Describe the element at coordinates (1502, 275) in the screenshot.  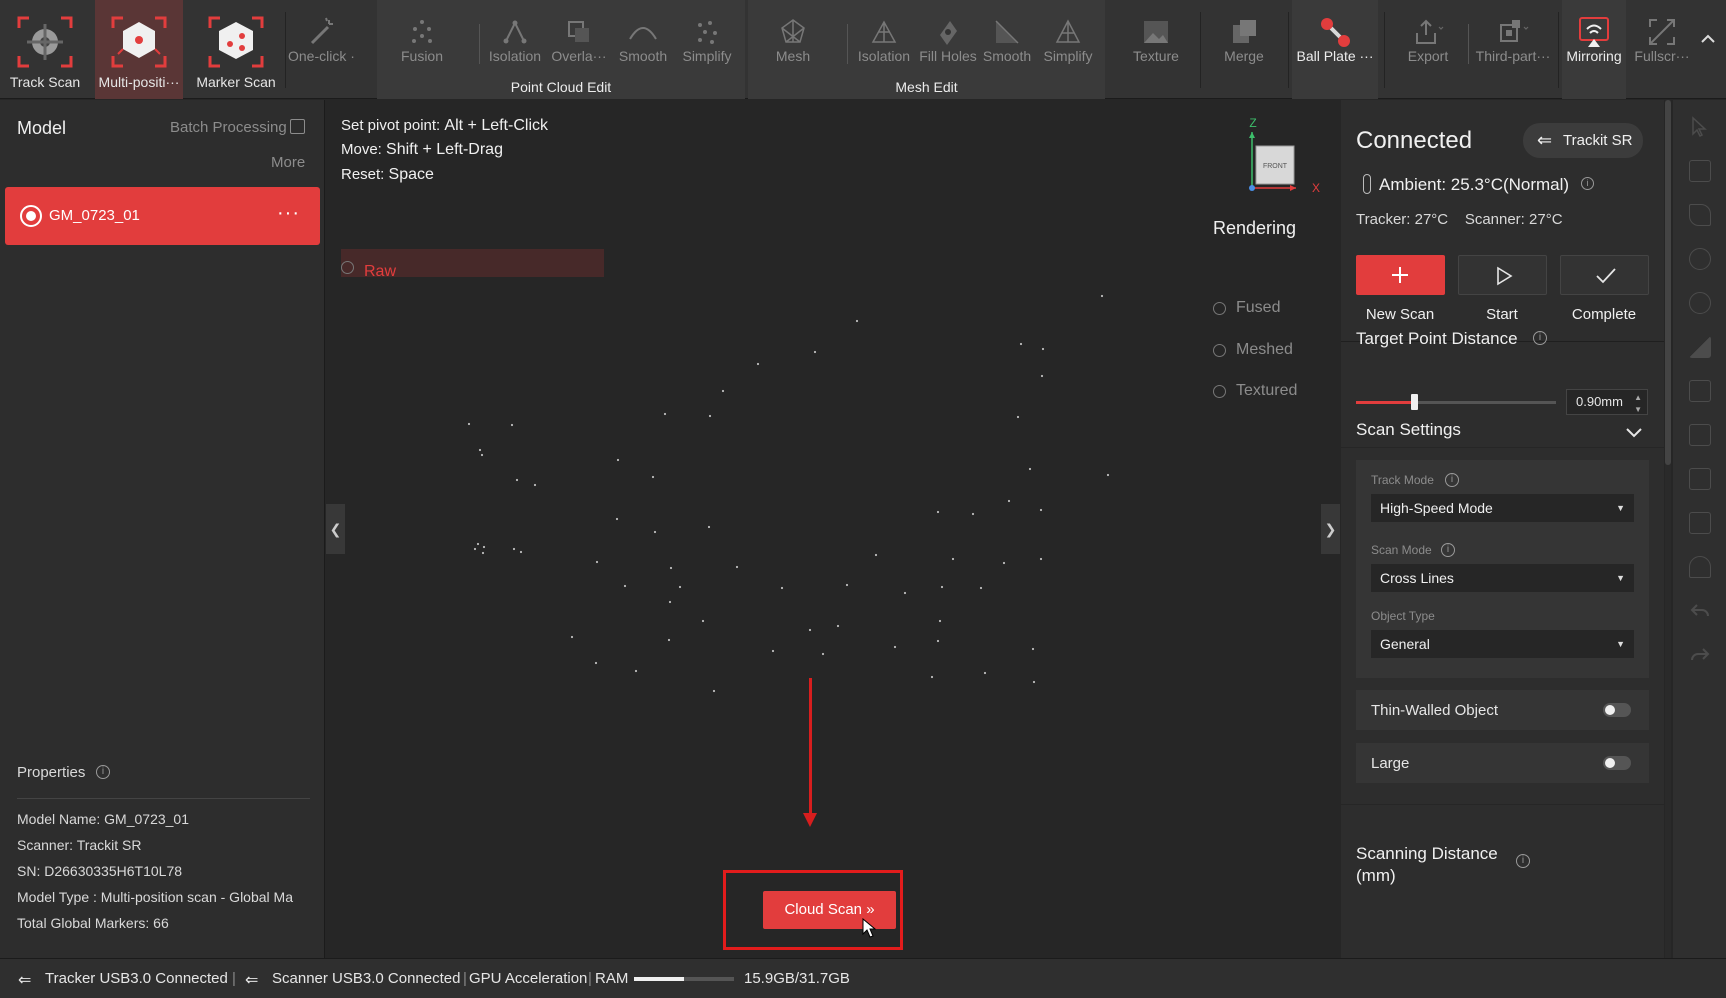
I see `start-button` at that location.